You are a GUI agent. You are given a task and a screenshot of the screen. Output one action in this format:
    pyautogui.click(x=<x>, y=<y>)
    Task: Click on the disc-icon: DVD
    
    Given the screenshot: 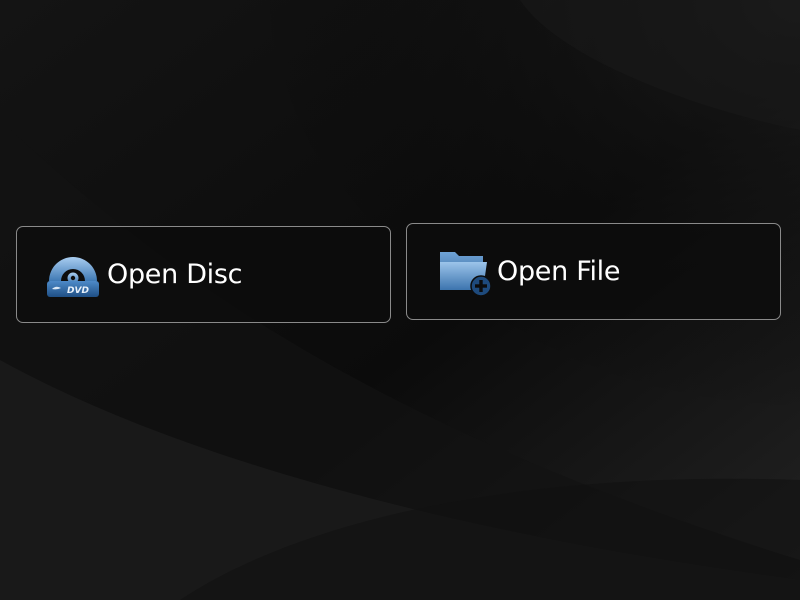 What is the action you would take?
    pyautogui.click(x=73, y=275)
    